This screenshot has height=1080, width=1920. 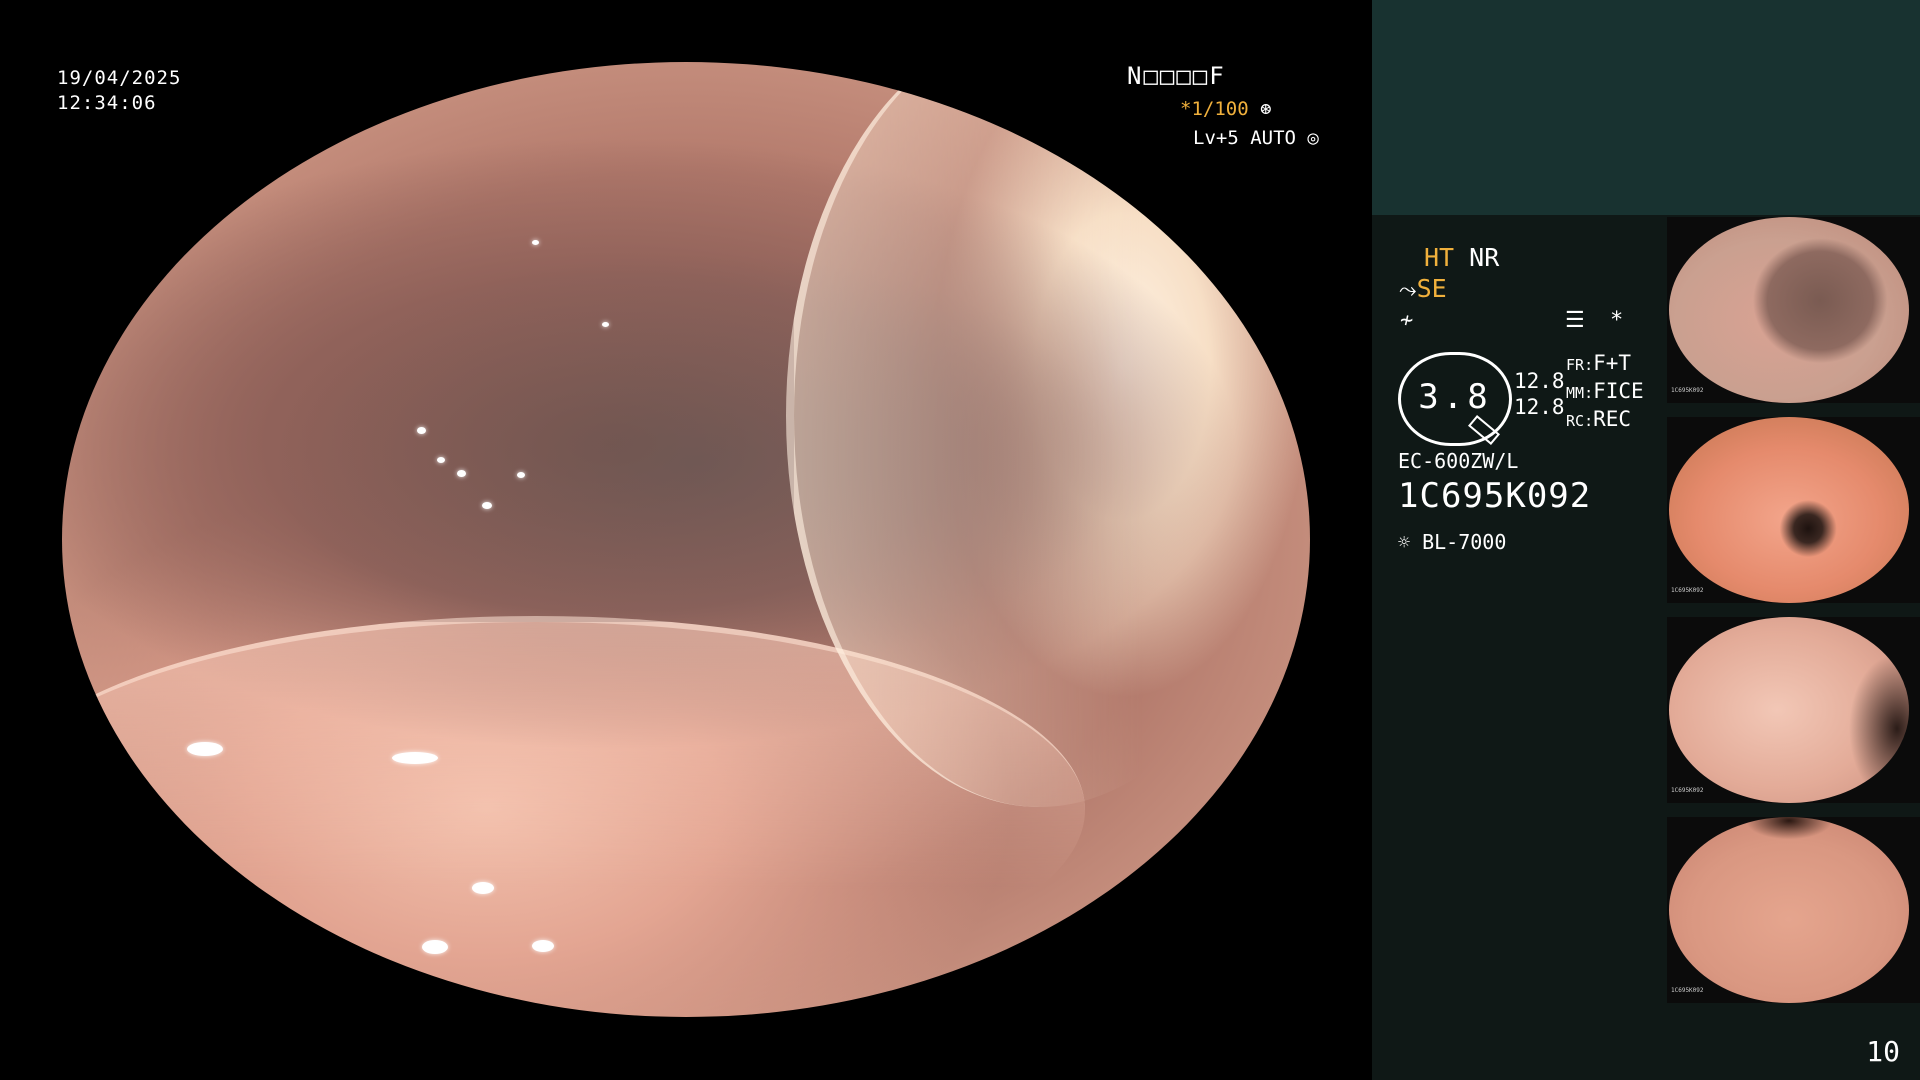 I want to click on thumbnail-strip: 1C695K092 1C695K092 1C695K092 1C695K092, so click(x=1793, y=617).